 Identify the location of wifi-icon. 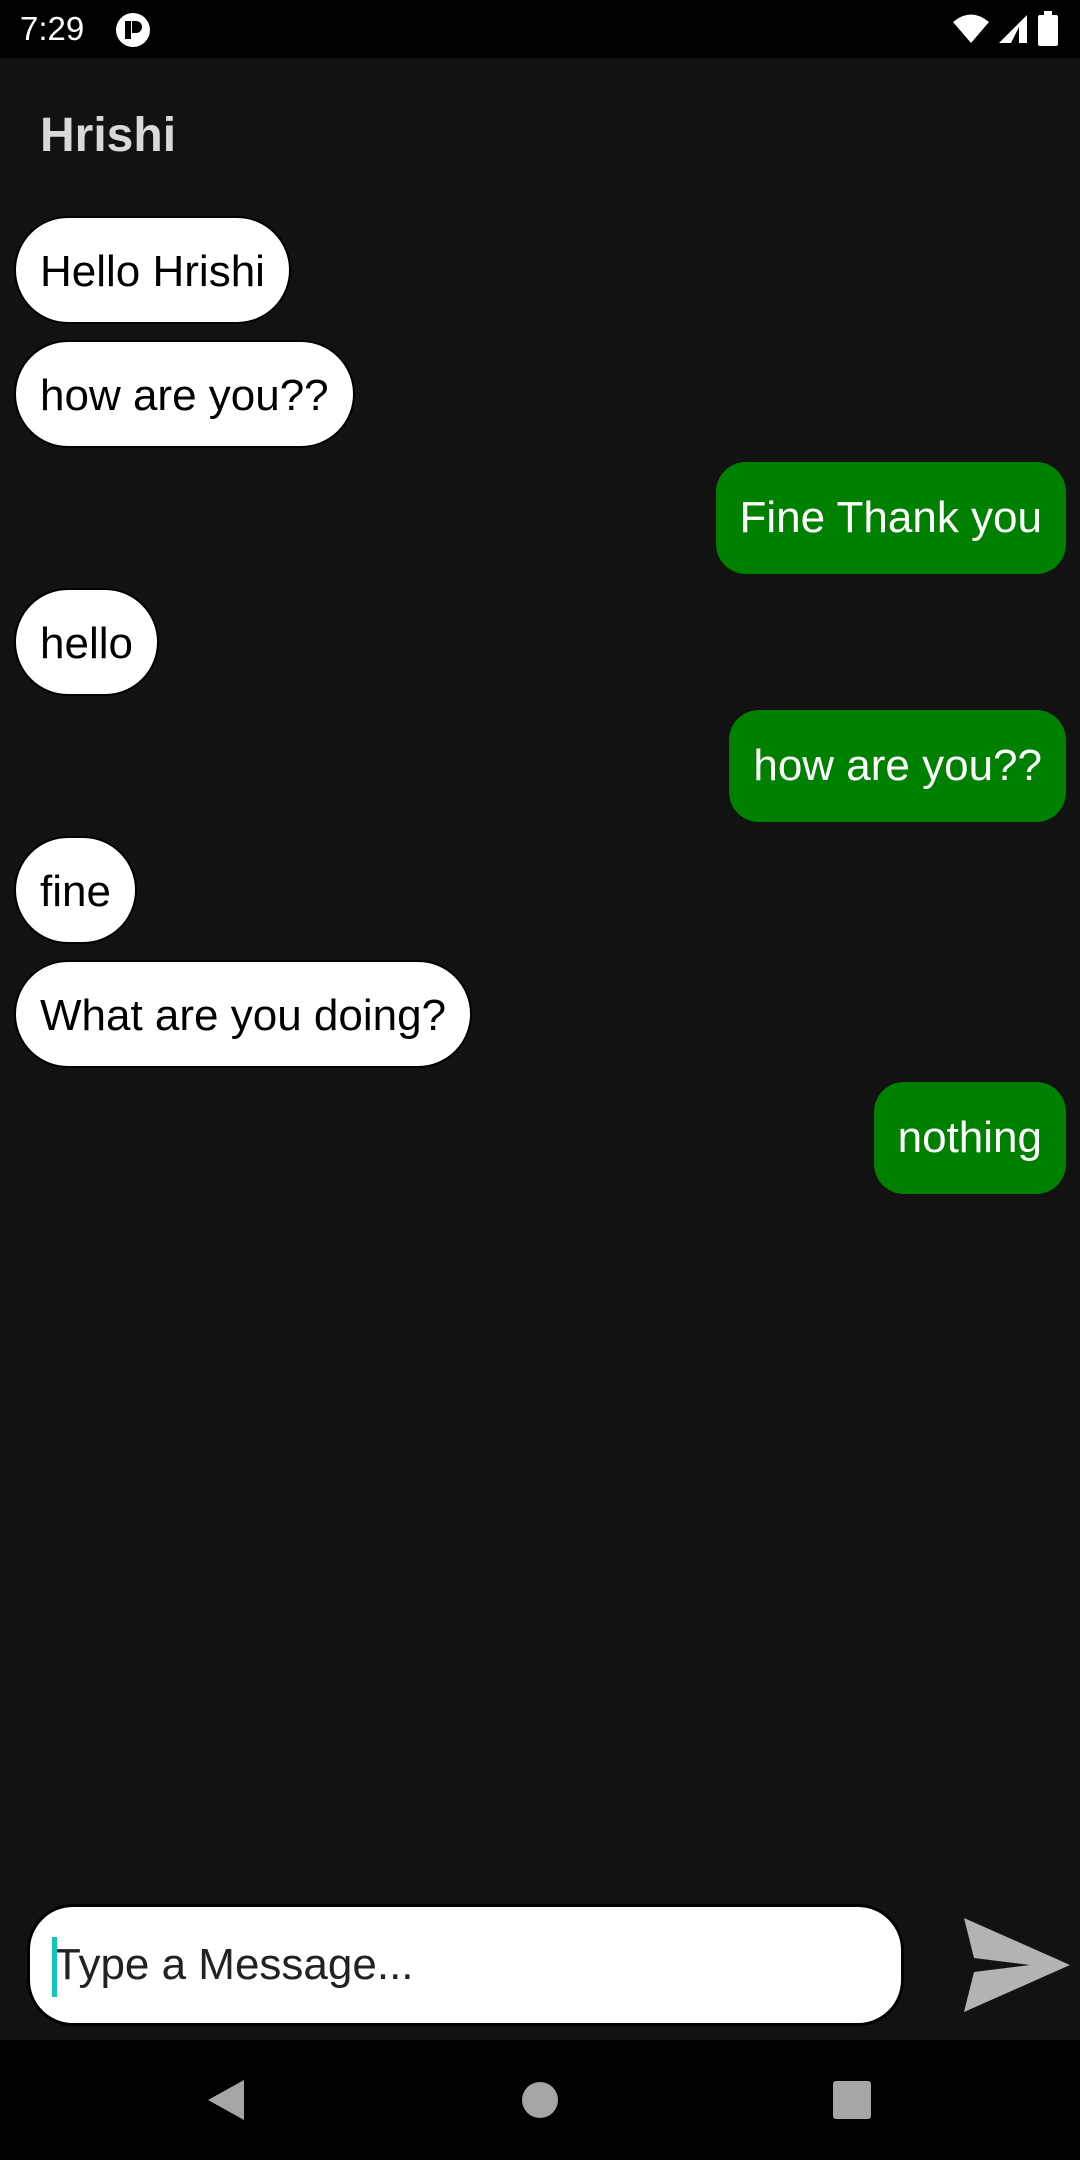
(971, 28).